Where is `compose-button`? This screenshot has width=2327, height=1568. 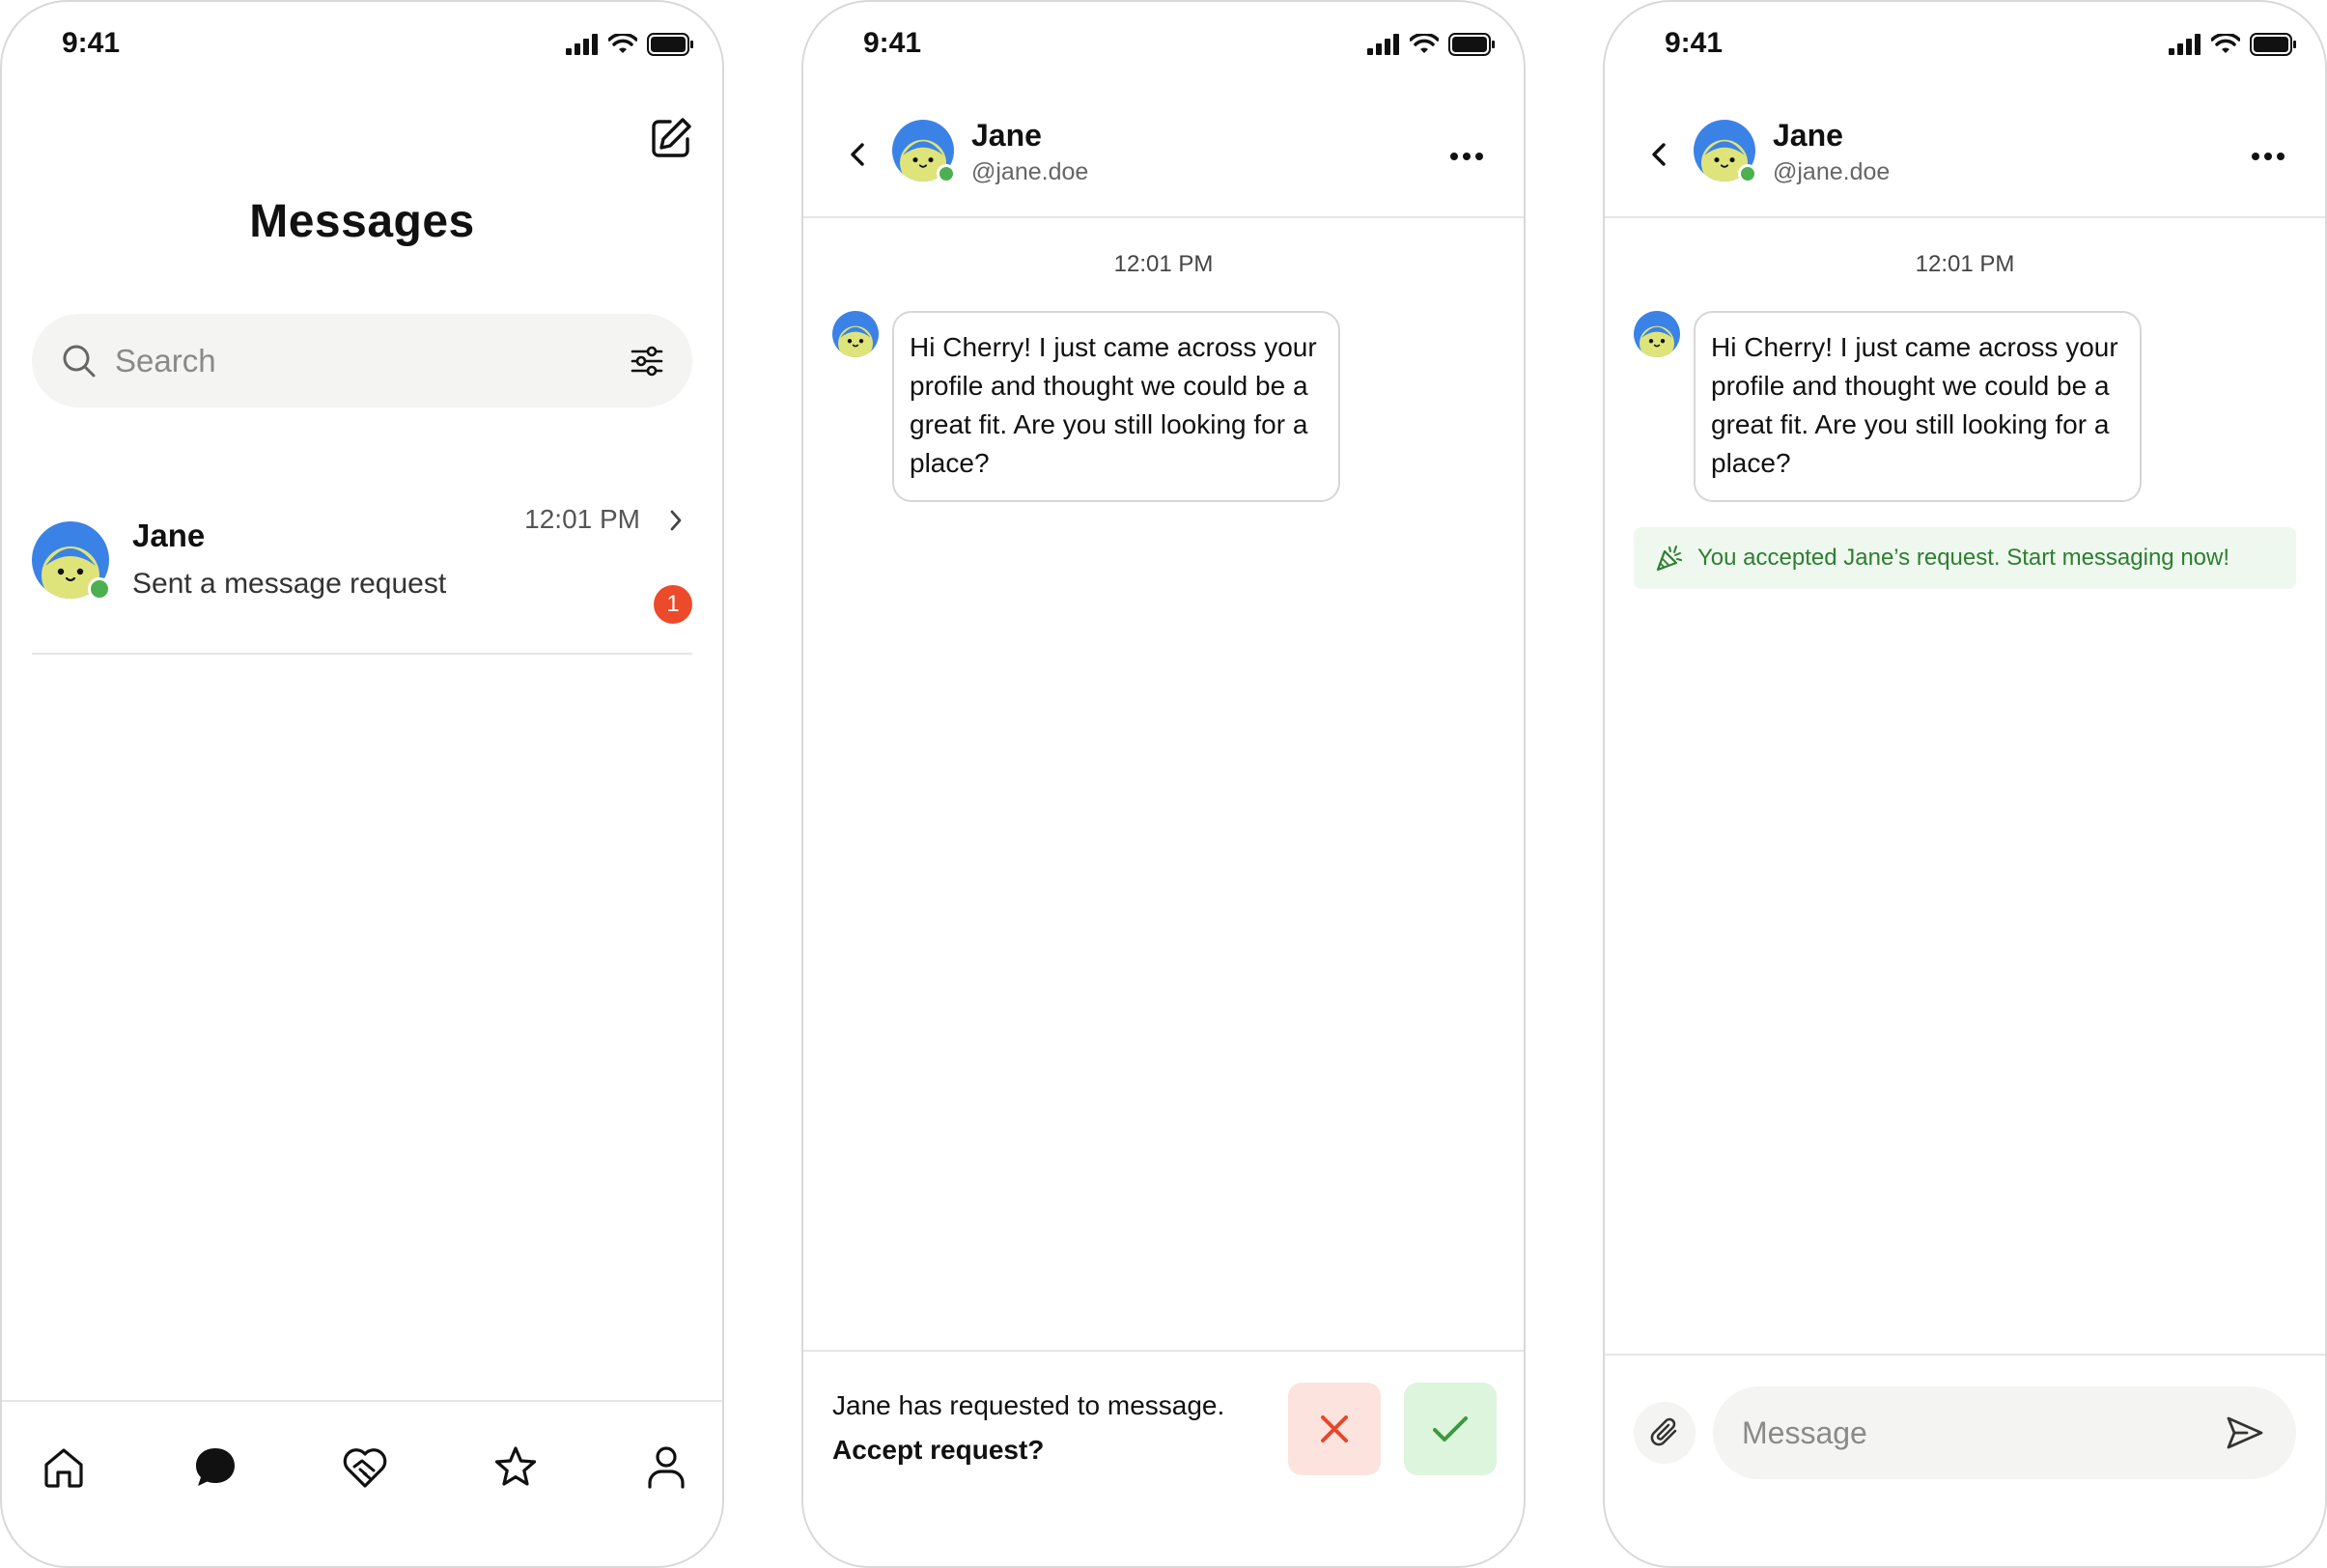 compose-button is located at coordinates (671, 138).